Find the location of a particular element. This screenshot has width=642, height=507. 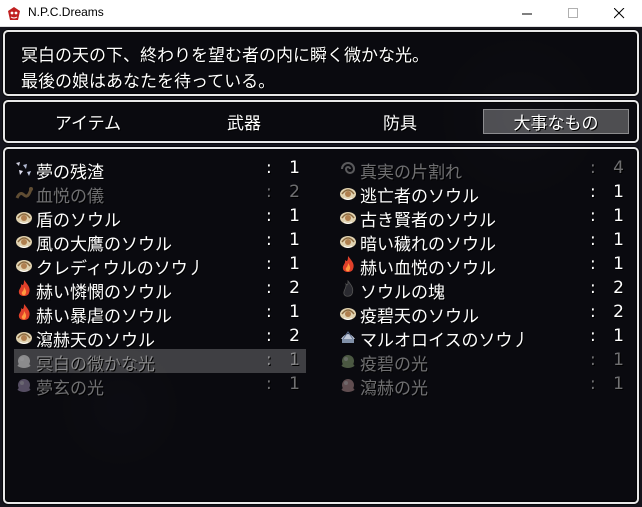

item-name: 古き賢者のソウル is located at coordinates (428, 221).